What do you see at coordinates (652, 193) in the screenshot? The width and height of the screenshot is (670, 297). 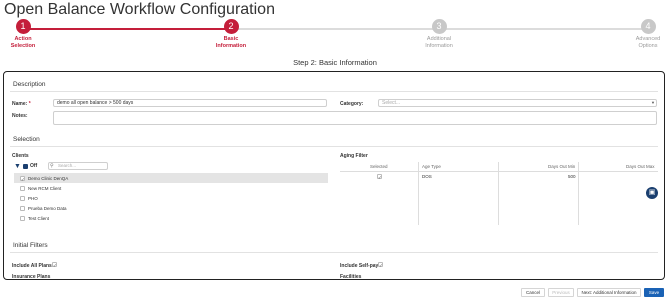 I see `floating-save-icon: ▣` at bounding box center [652, 193].